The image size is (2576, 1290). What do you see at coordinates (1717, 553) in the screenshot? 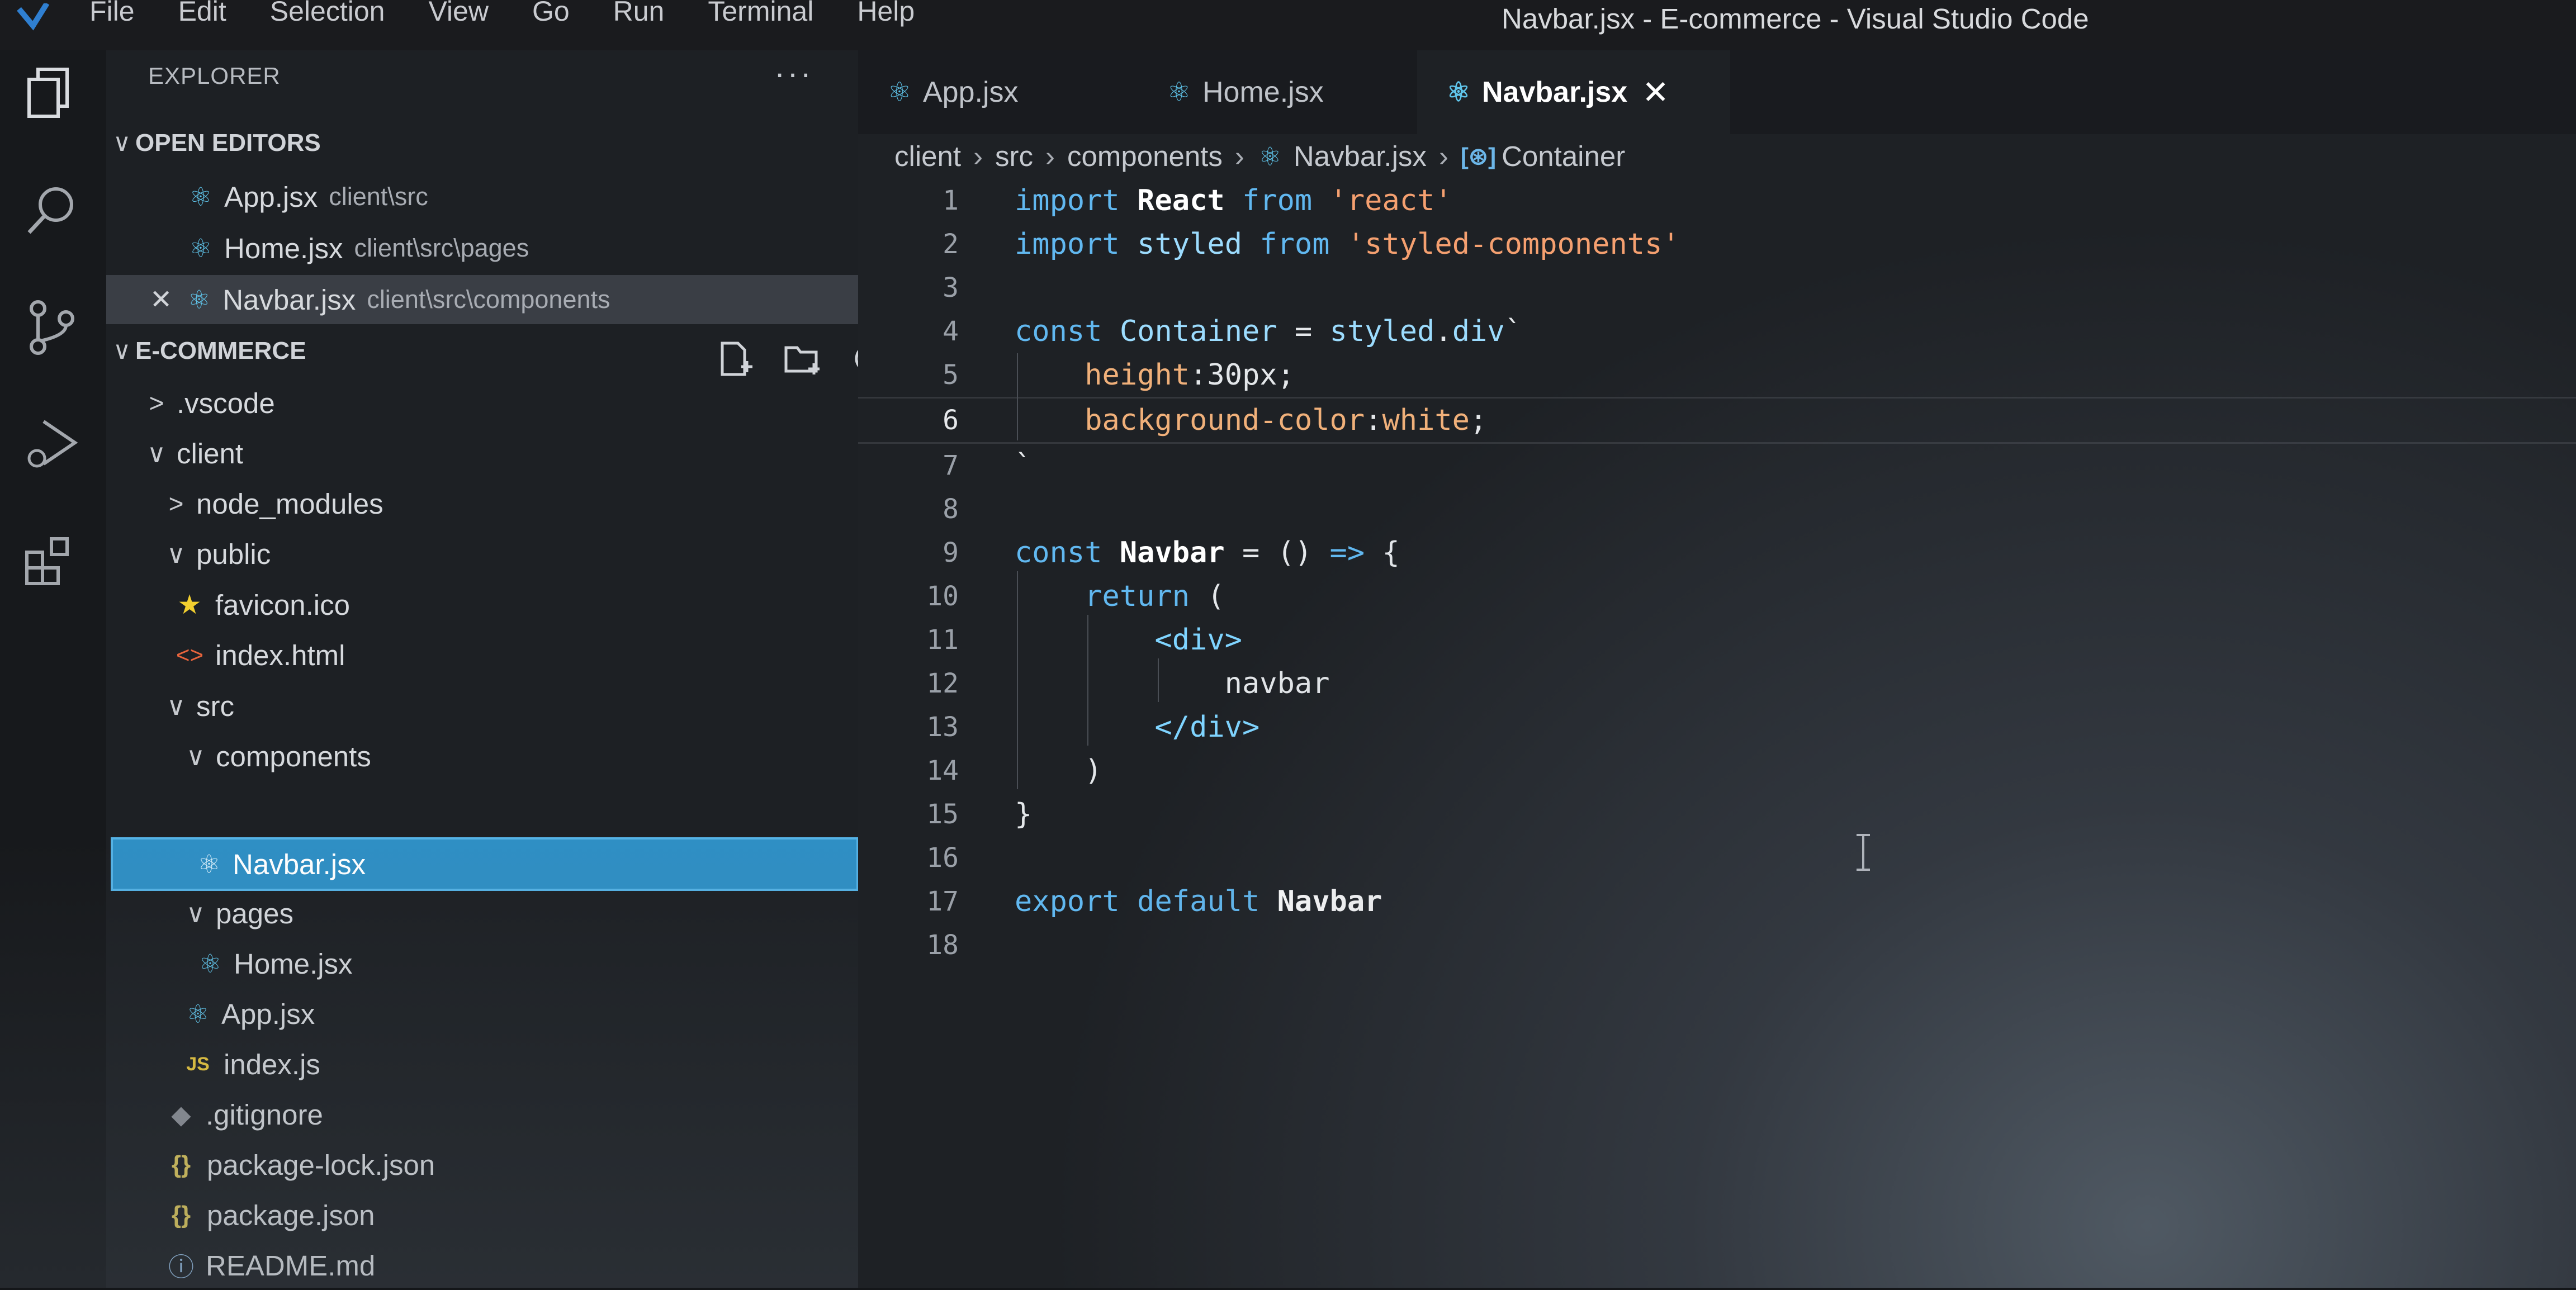
I see `code-line: 9 const Navbar = () => {` at bounding box center [1717, 553].